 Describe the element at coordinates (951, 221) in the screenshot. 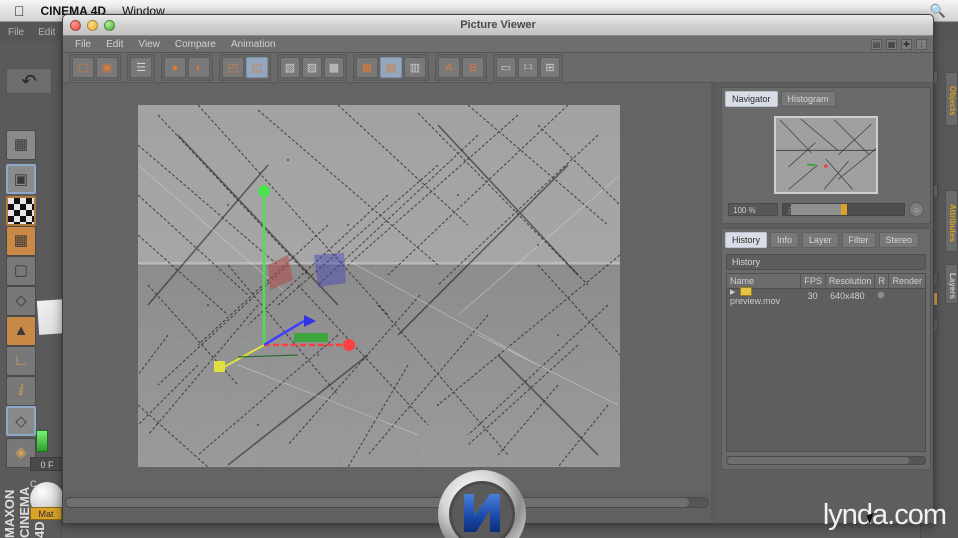

I see `dock-tab-attributes: Attributes` at that location.